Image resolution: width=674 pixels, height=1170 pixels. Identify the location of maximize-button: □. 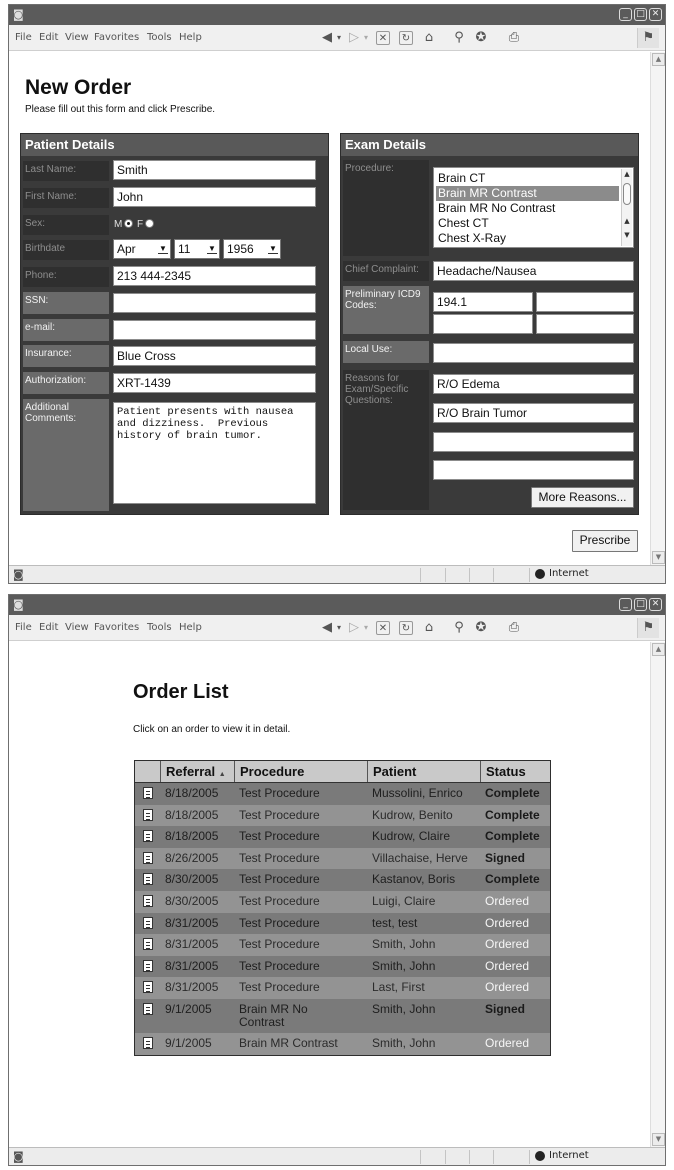
(640, 14).